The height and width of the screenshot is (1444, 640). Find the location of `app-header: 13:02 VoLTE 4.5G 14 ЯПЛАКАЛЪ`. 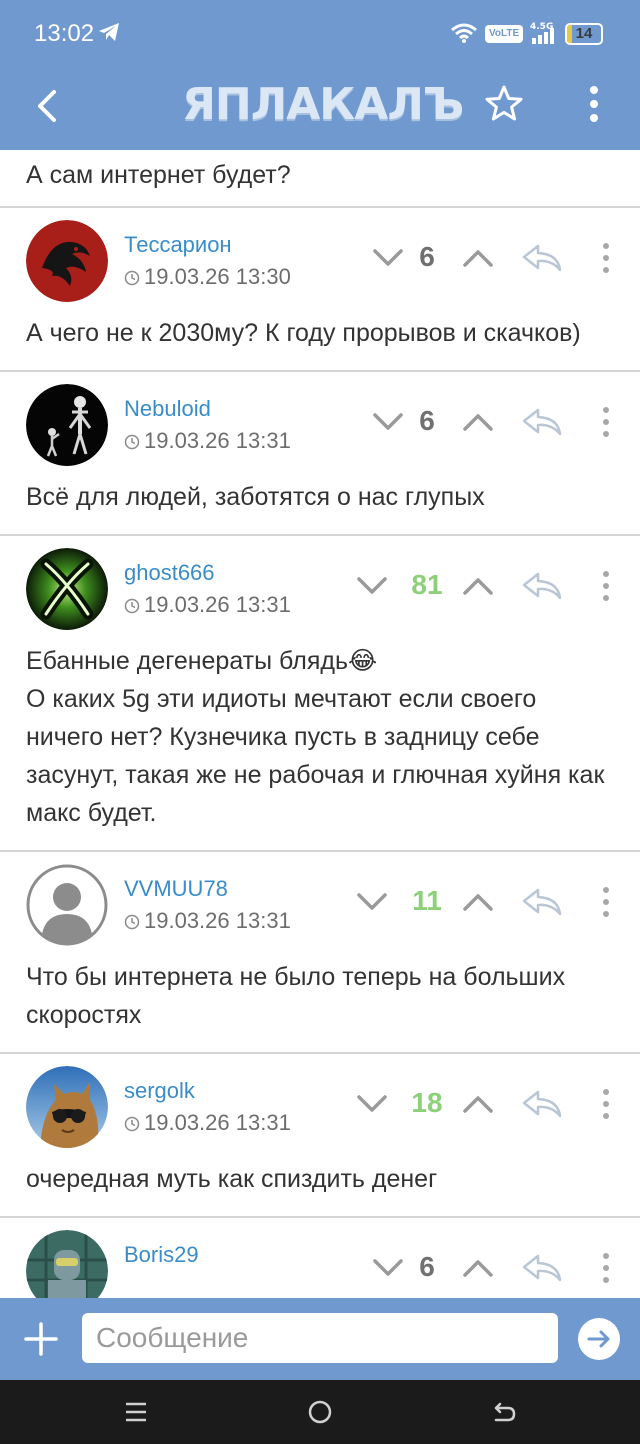

app-header: 13:02 VoLTE 4.5G 14 ЯПЛАКАЛЪ is located at coordinates (320, 75).